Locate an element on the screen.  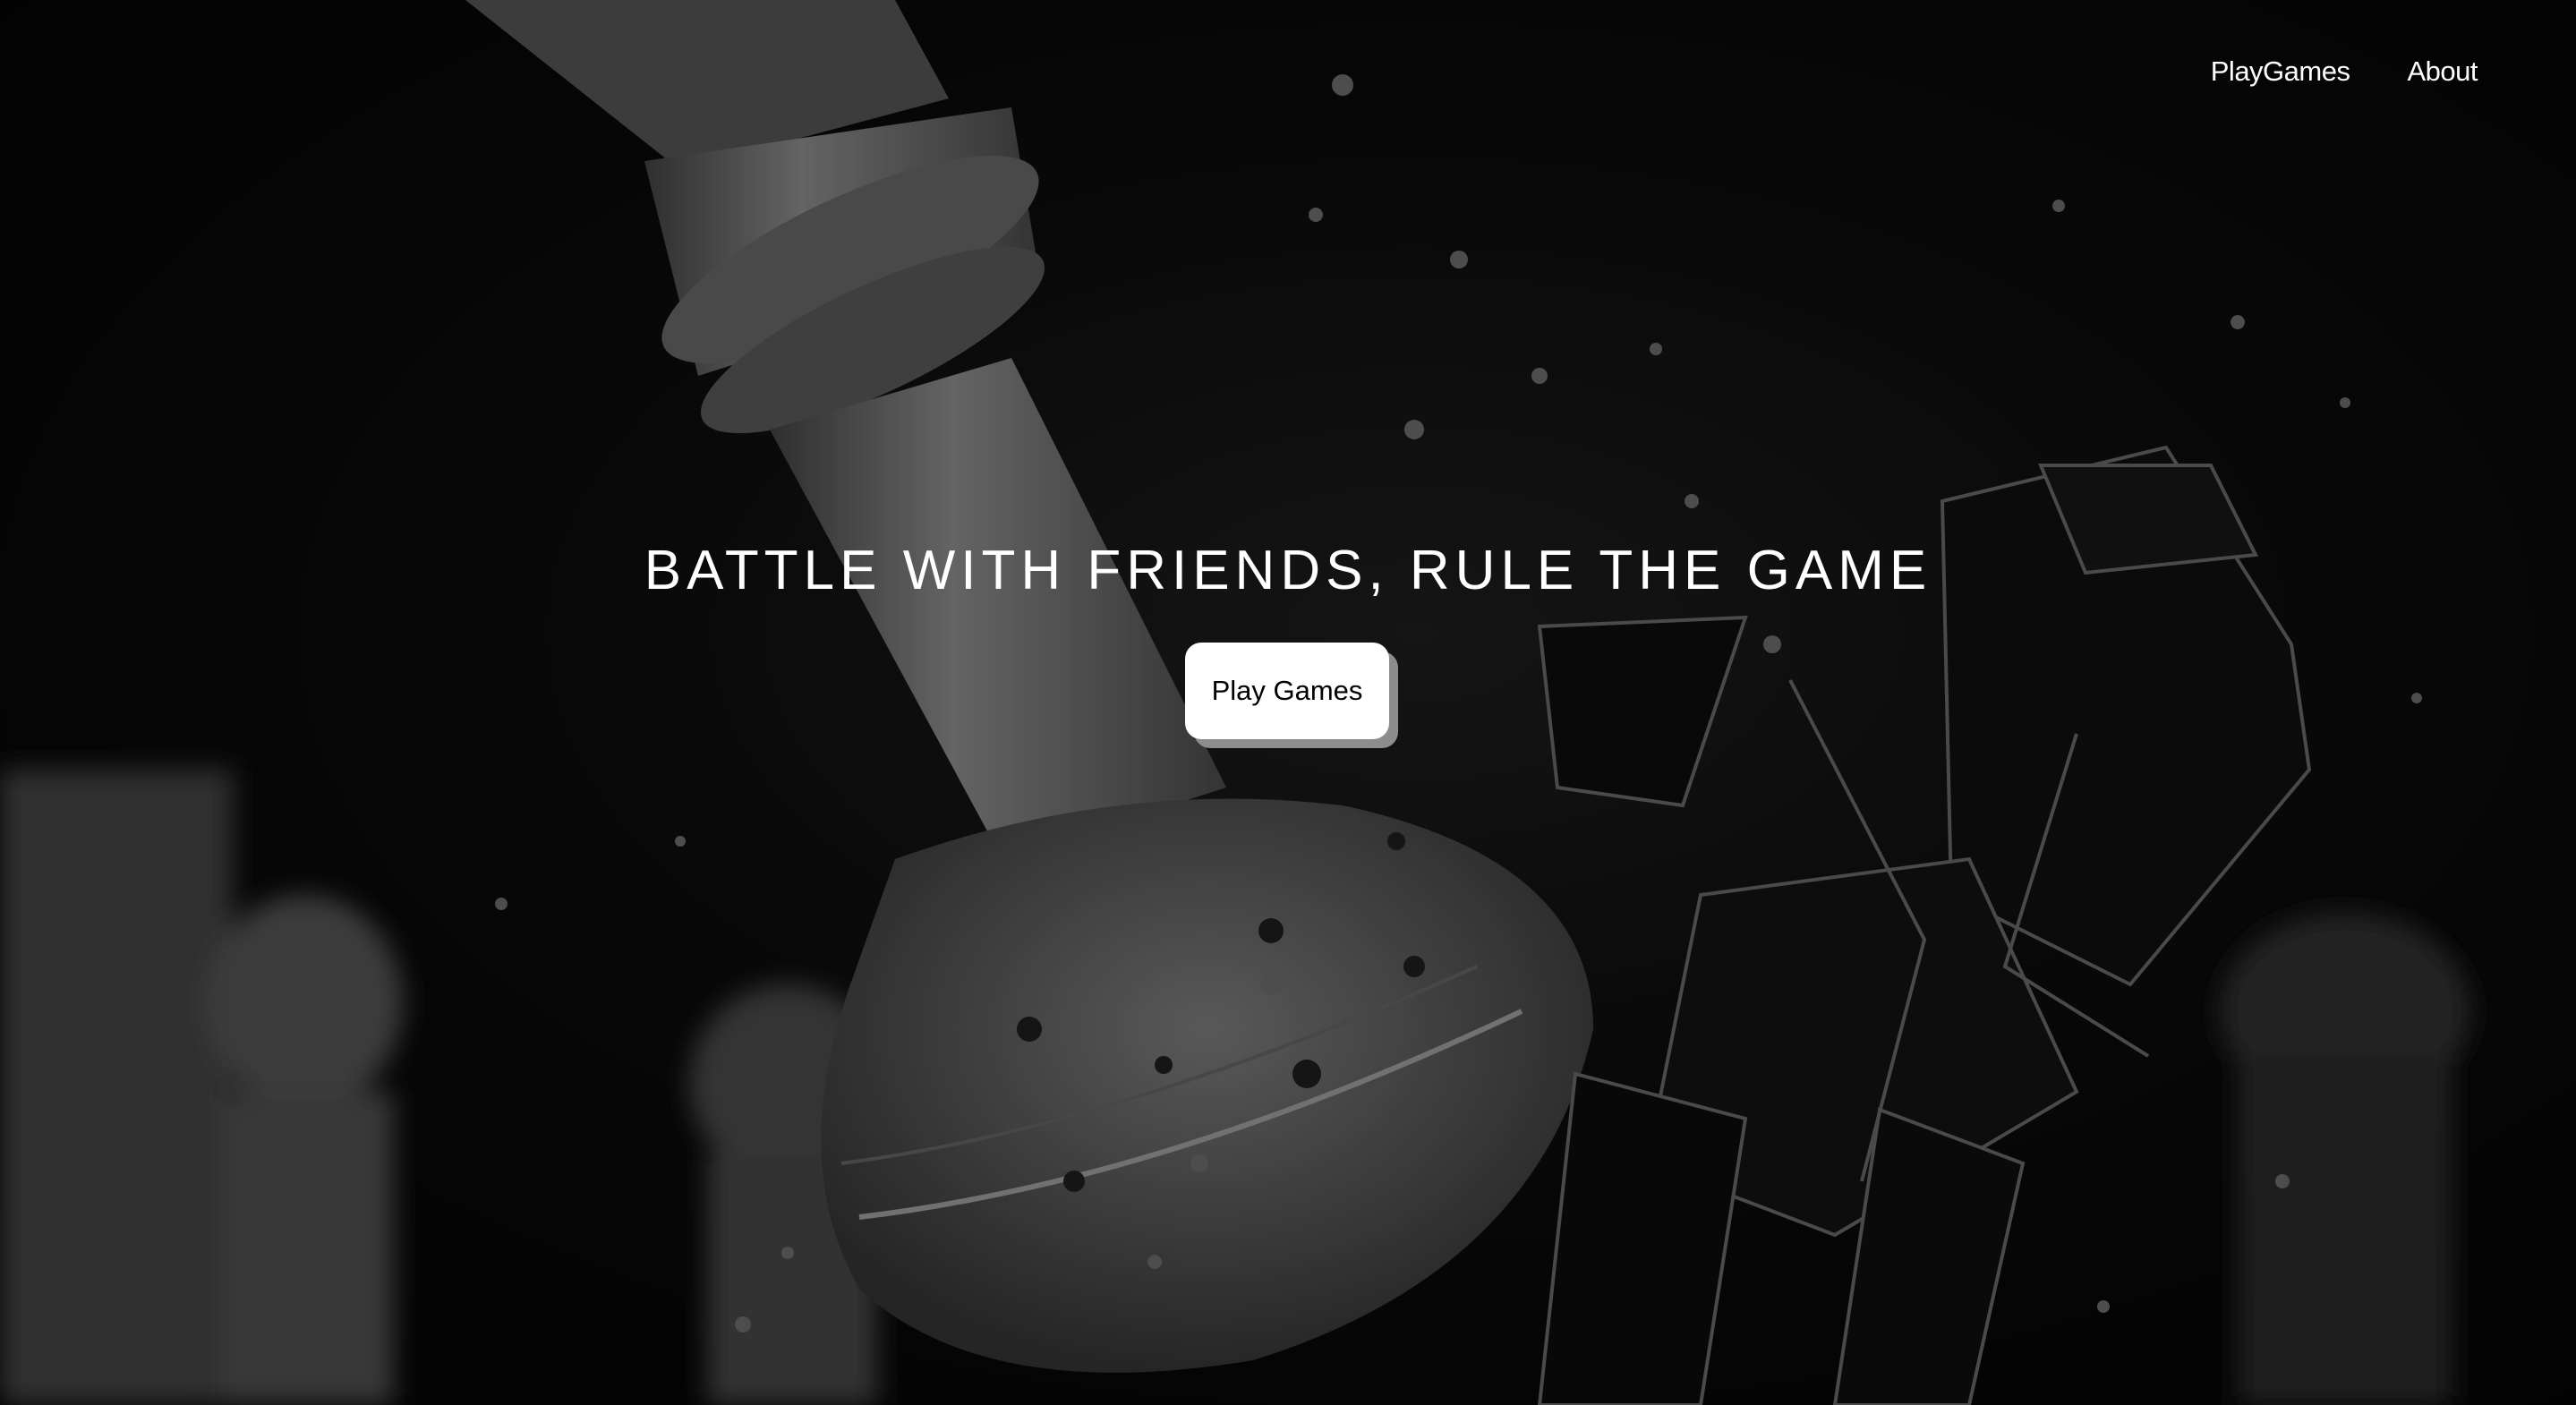
play-games-button: Play Games is located at coordinates (1287, 691).